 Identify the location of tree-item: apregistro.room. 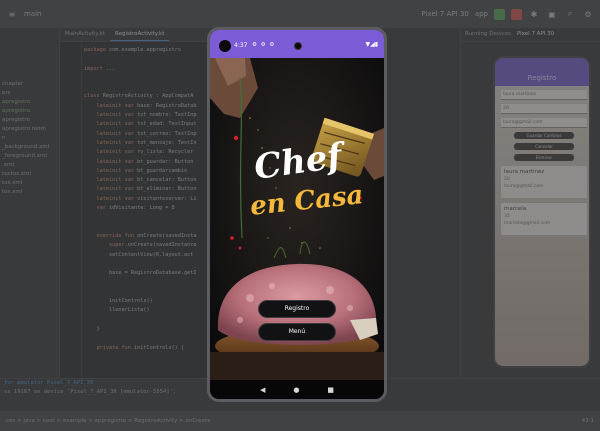
(29, 129).